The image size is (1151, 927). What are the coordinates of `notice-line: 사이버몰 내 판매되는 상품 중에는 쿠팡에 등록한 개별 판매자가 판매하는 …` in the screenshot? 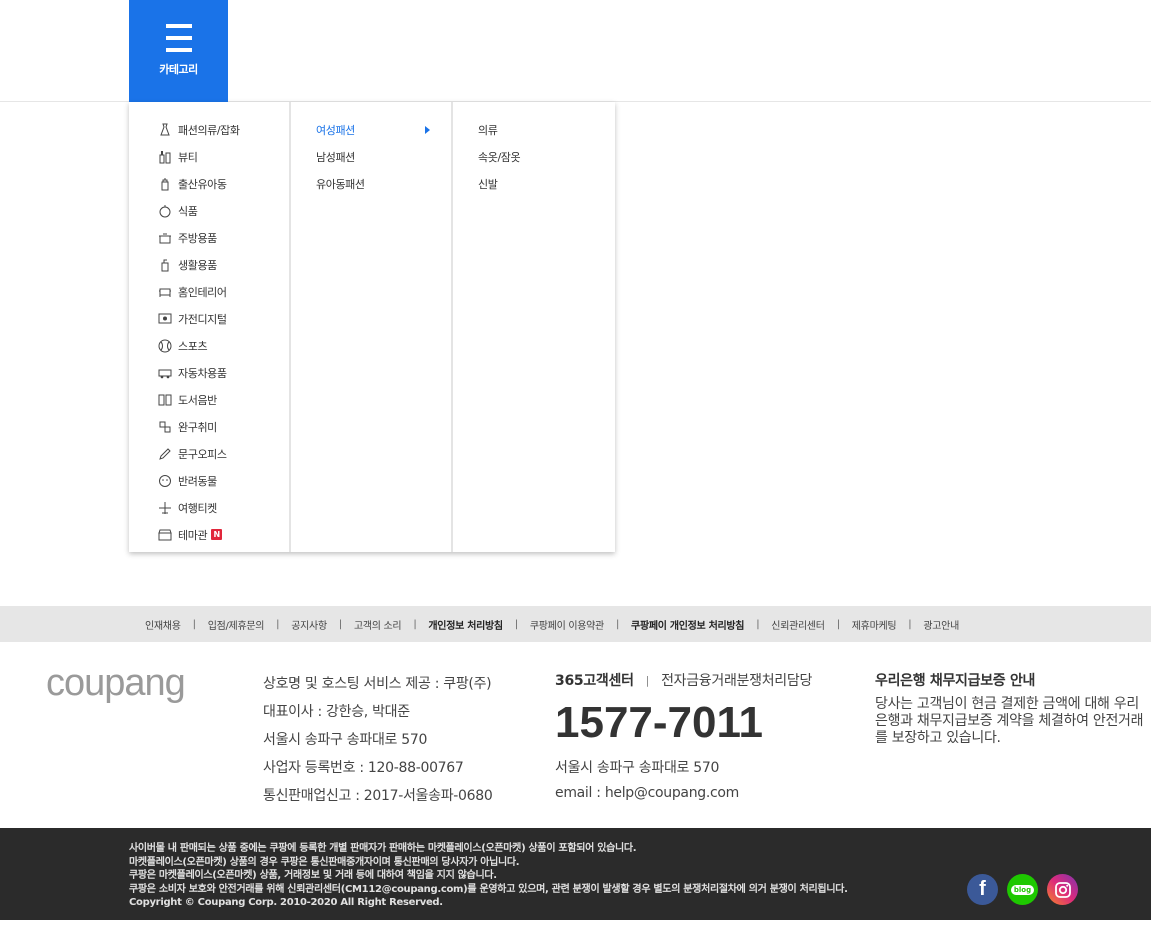 It's located at (383, 848).